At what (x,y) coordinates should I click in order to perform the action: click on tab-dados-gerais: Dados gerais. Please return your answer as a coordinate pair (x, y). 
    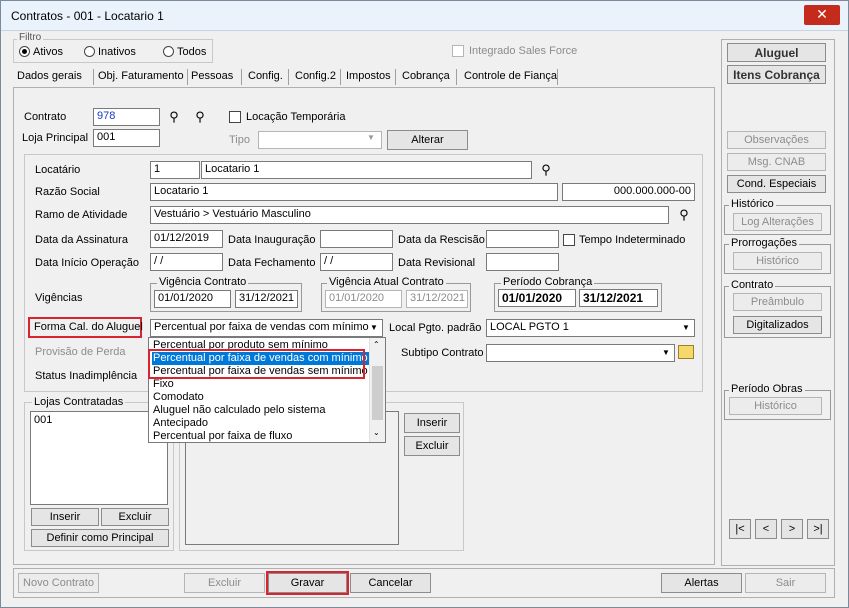
    Looking at the image, I should click on (49, 77).